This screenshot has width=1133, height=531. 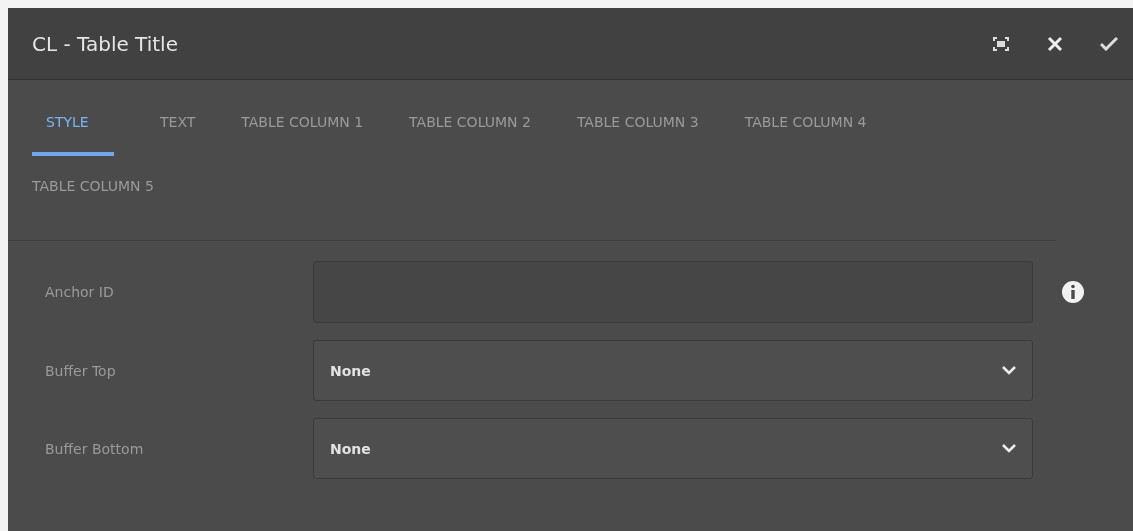 What do you see at coordinates (470, 124) in the screenshot?
I see `tab: TABLE COLUMN 2` at bounding box center [470, 124].